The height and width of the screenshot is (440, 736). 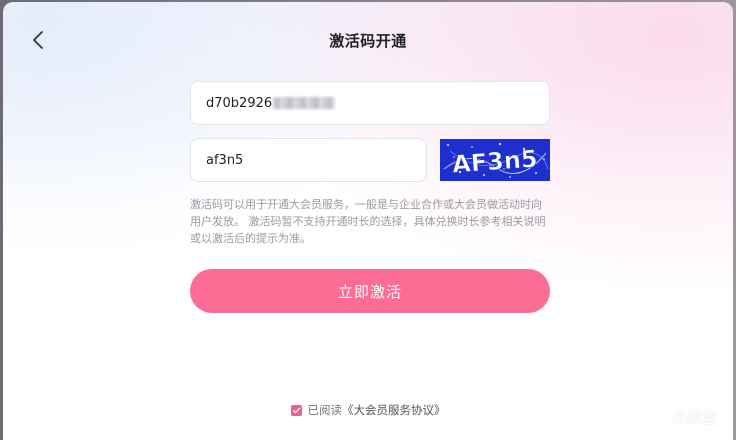 I want to click on watermark-text: 小黑盒, so click(x=694, y=417).